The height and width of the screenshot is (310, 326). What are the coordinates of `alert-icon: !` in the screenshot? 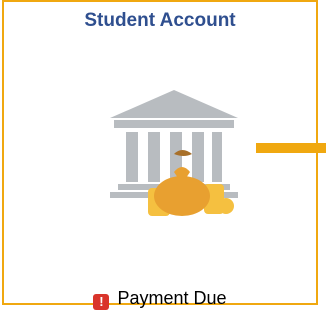 It's located at (101, 302).